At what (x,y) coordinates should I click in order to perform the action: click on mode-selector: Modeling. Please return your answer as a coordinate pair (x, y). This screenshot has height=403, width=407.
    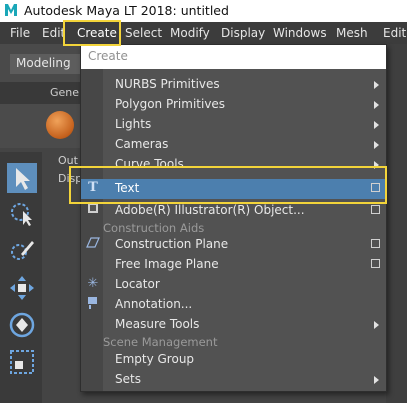
    Looking at the image, I should click on (49, 64).